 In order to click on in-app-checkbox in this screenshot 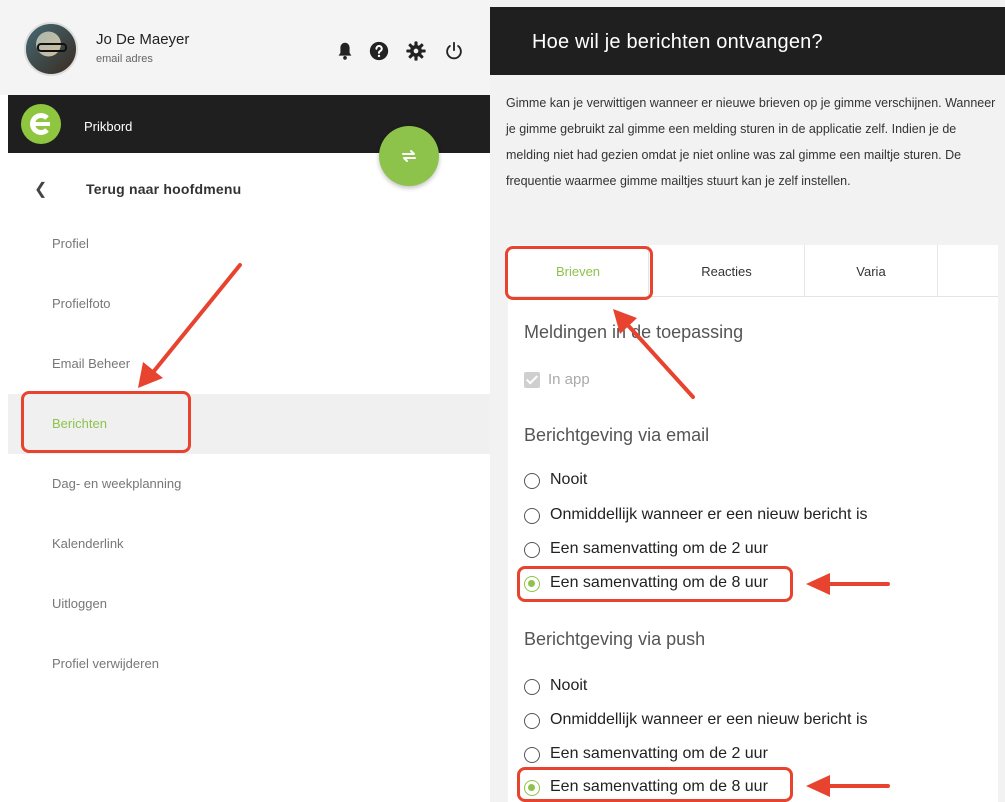, I will do `click(532, 380)`.